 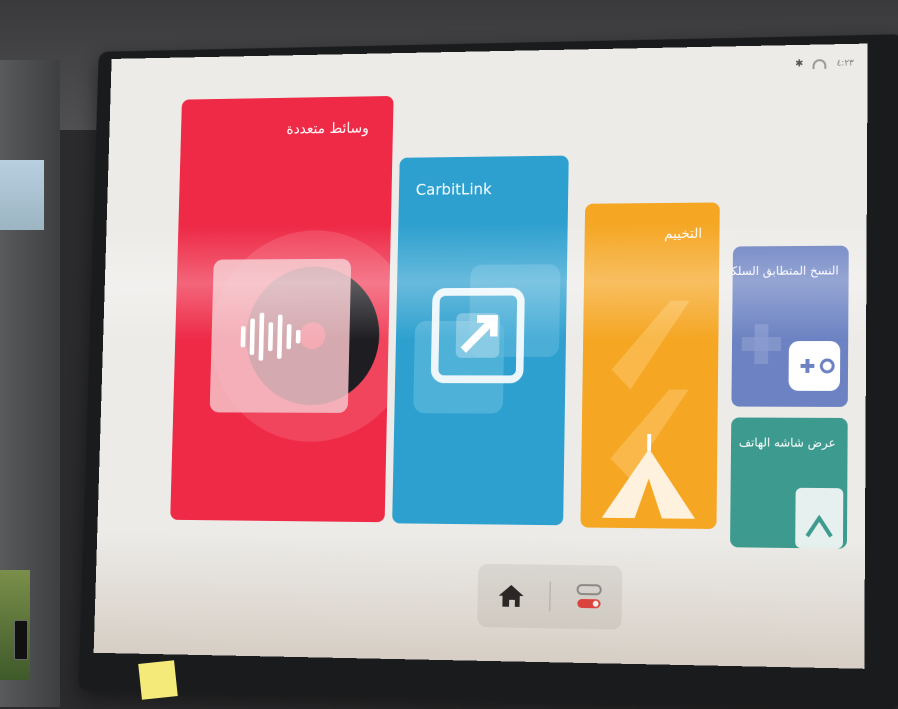 I want to click on status-time: ٤:٢٣, so click(x=845, y=63).